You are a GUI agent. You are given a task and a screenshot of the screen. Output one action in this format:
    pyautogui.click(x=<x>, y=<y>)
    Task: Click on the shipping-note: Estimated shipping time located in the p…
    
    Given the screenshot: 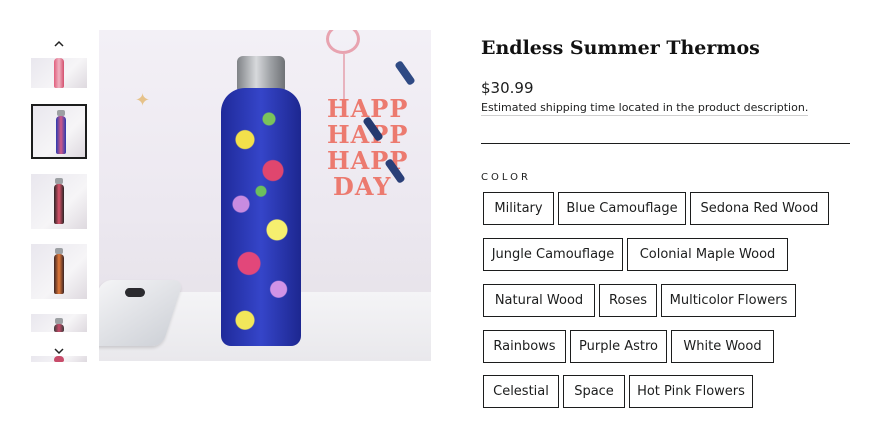 What is the action you would take?
    pyautogui.click(x=645, y=108)
    